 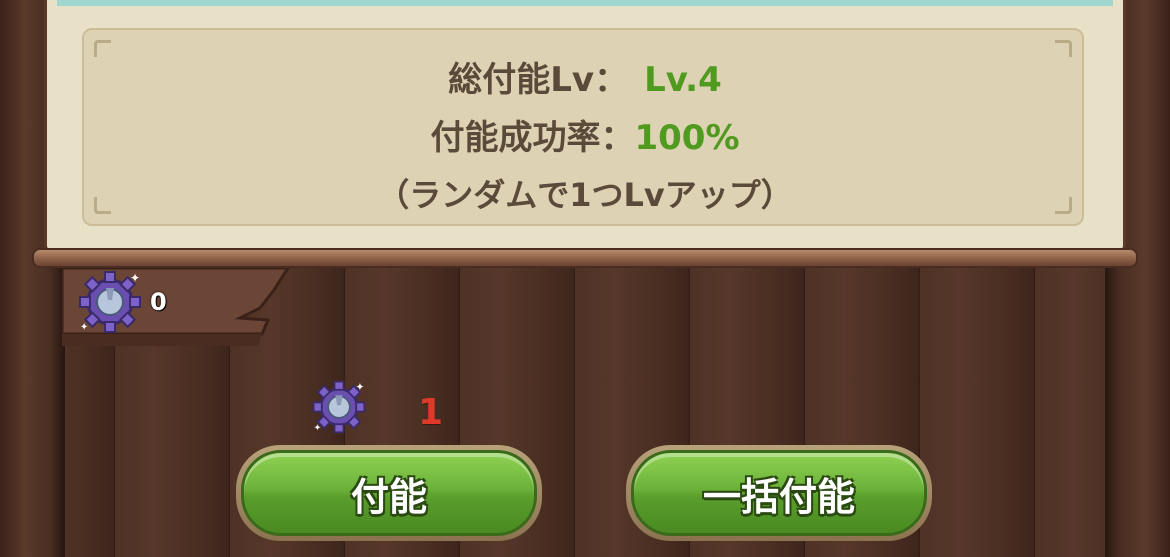 What do you see at coordinates (683, 80) in the screenshot?
I see `total-level-value: Lv.4` at bounding box center [683, 80].